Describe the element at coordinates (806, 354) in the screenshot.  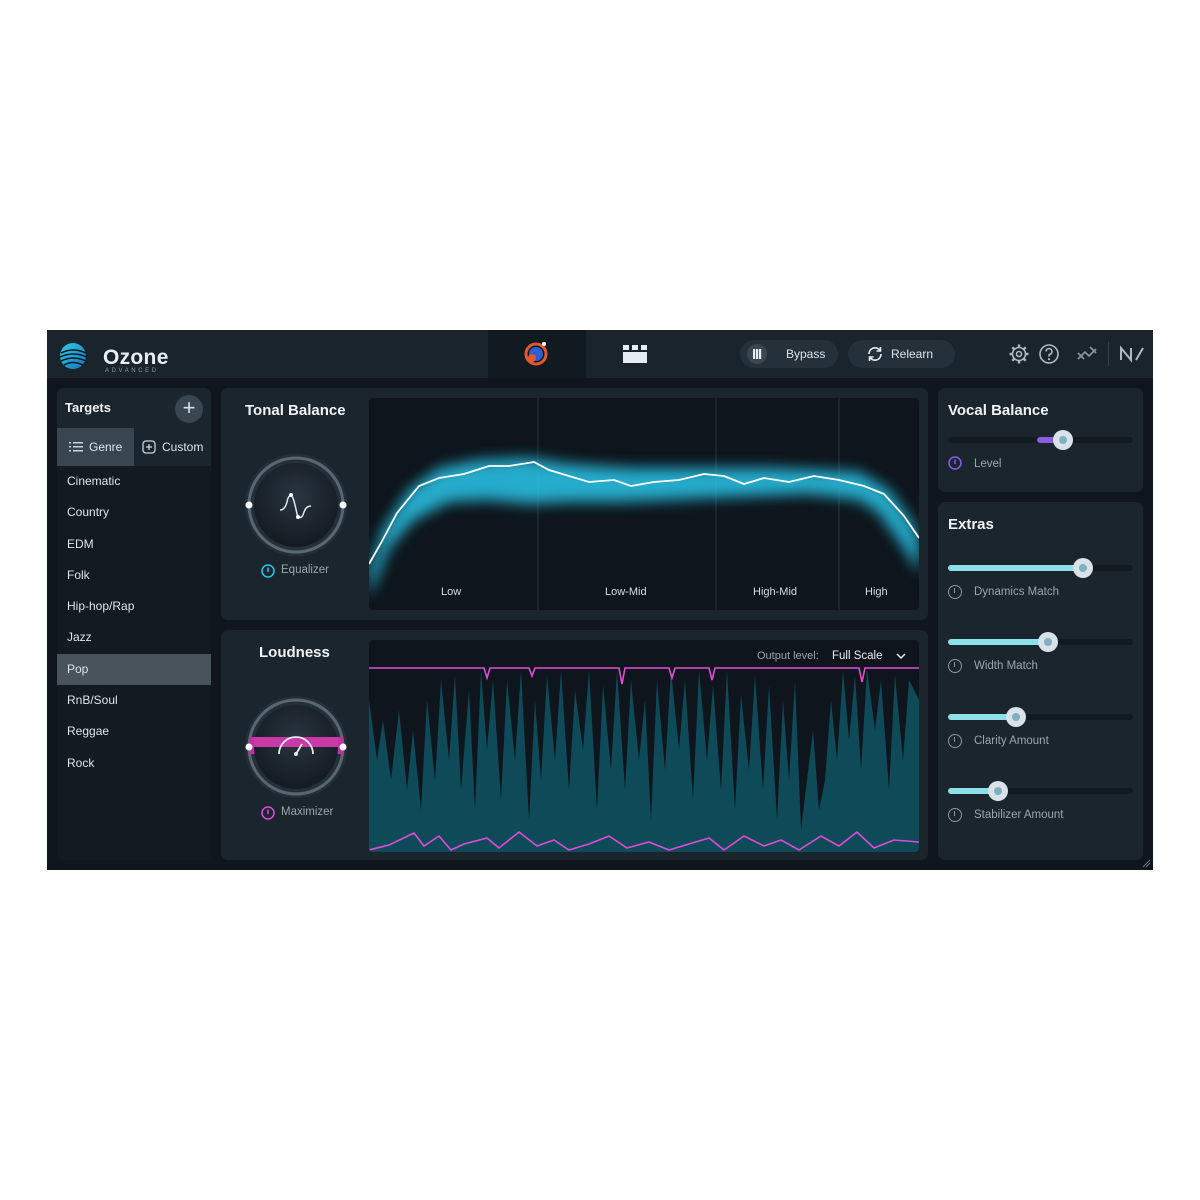
I see `bypass-label: Bypass` at that location.